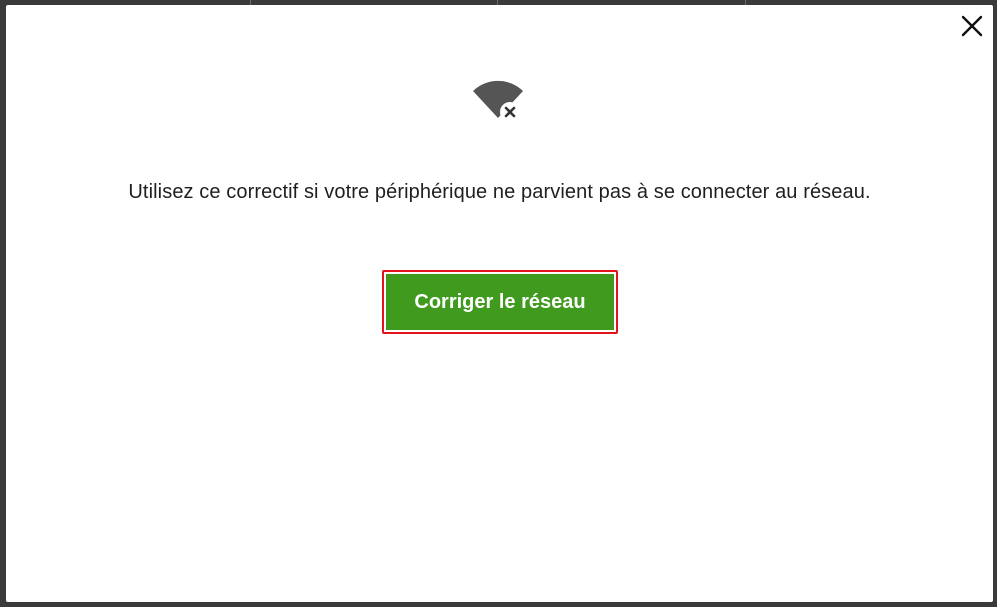 Image resolution: width=997 pixels, height=607 pixels. I want to click on wifi-disconnected-icon, so click(498, 101).